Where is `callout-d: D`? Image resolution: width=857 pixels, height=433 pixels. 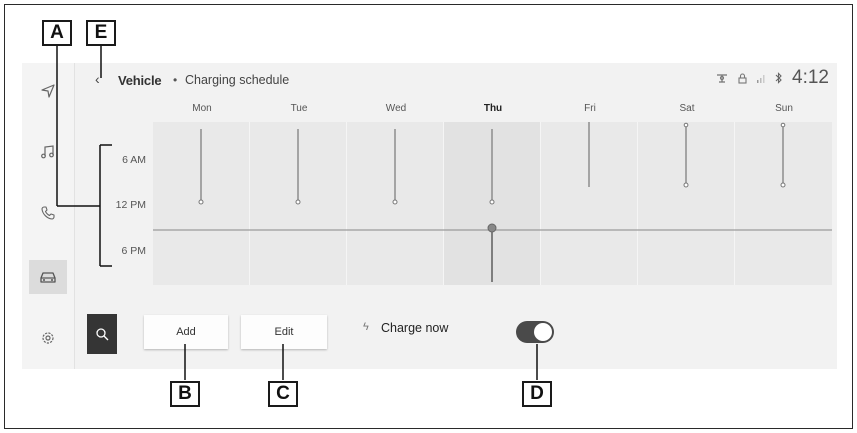 callout-d: D is located at coordinates (537, 394).